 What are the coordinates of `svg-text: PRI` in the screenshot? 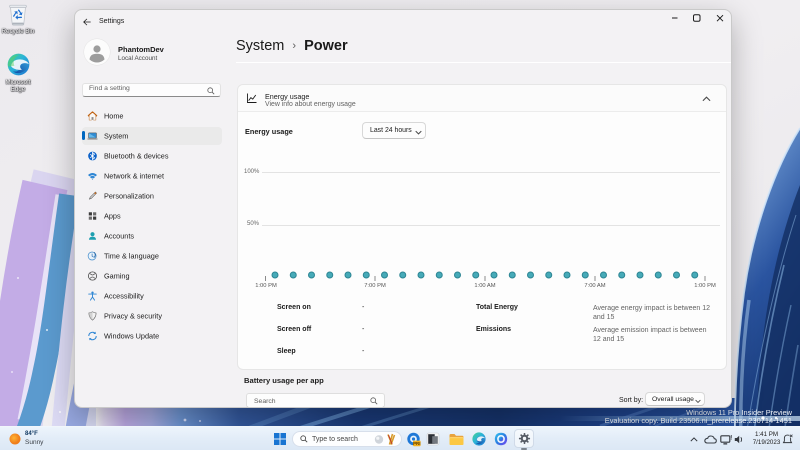 It's located at (416, 443).